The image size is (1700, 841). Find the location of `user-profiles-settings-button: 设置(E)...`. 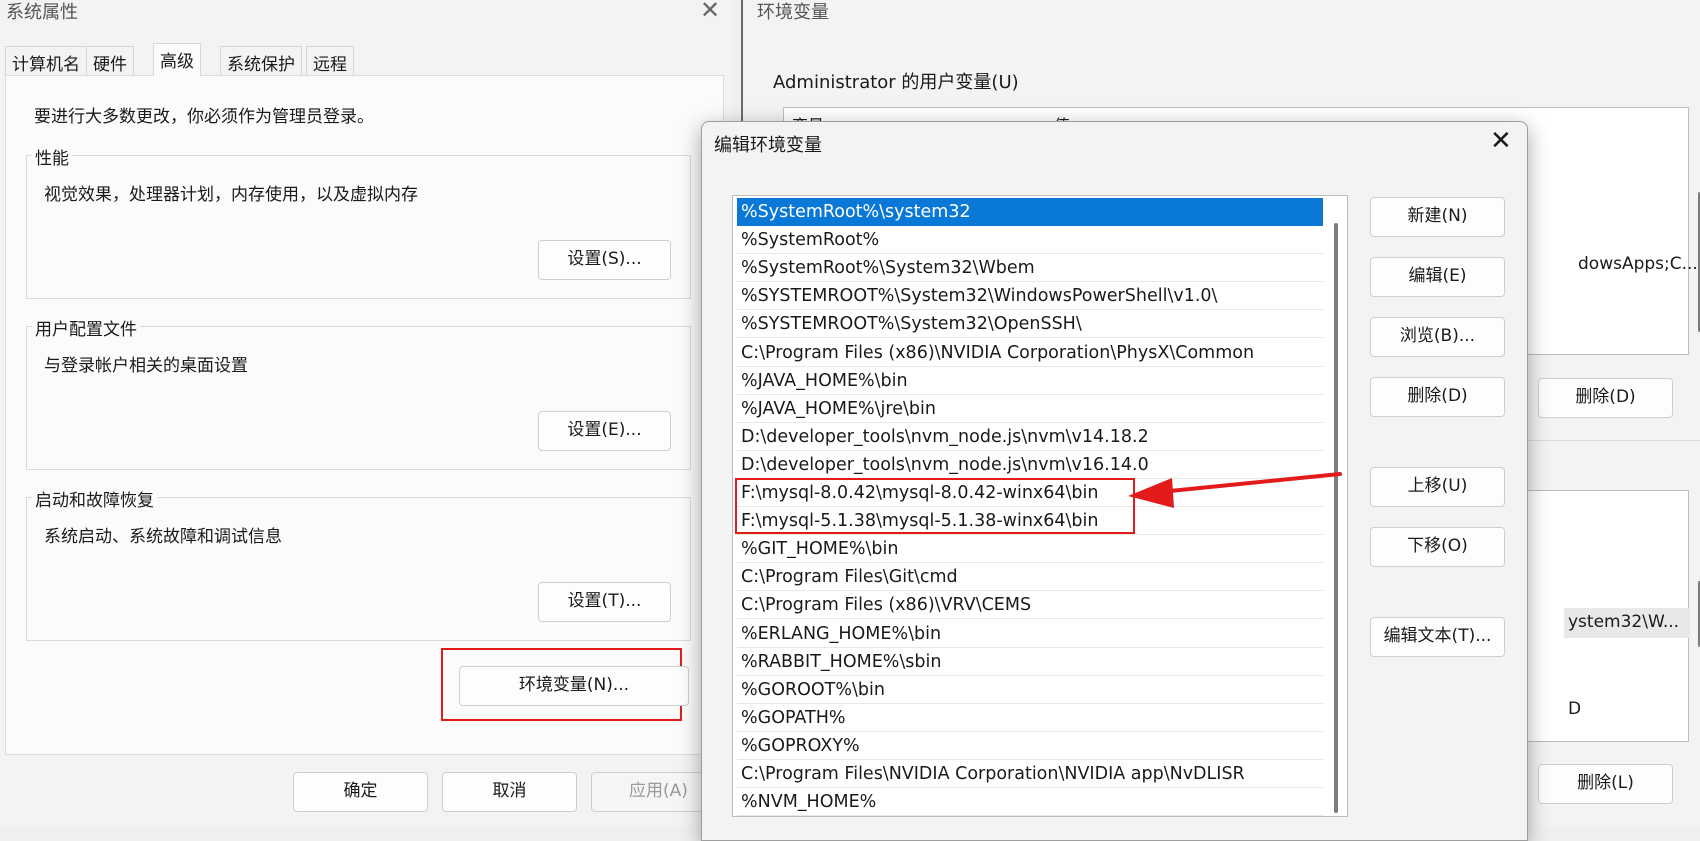

user-profiles-settings-button: 设置(E)... is located at coordinates (604, 431).